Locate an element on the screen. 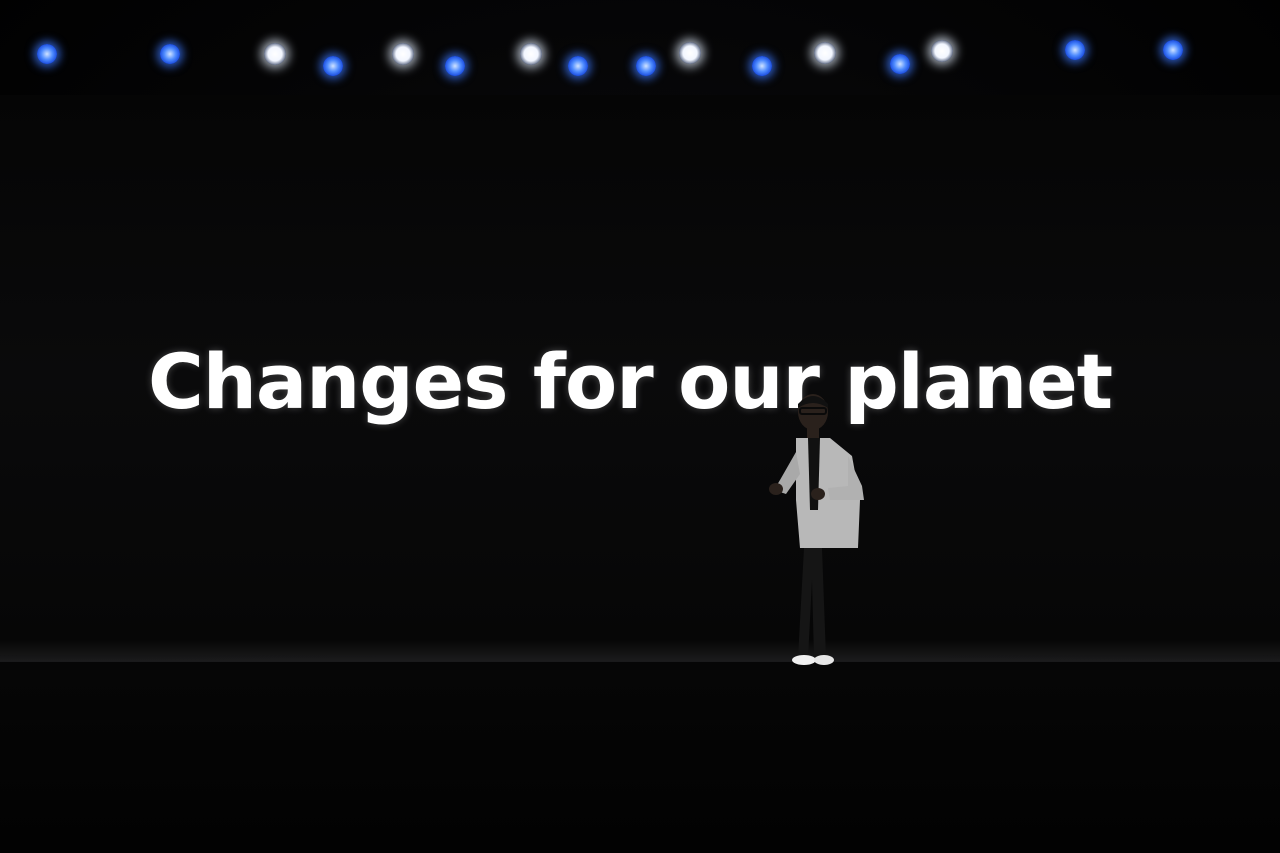  speaker-left-shoe is located at coordinates (804, 660).